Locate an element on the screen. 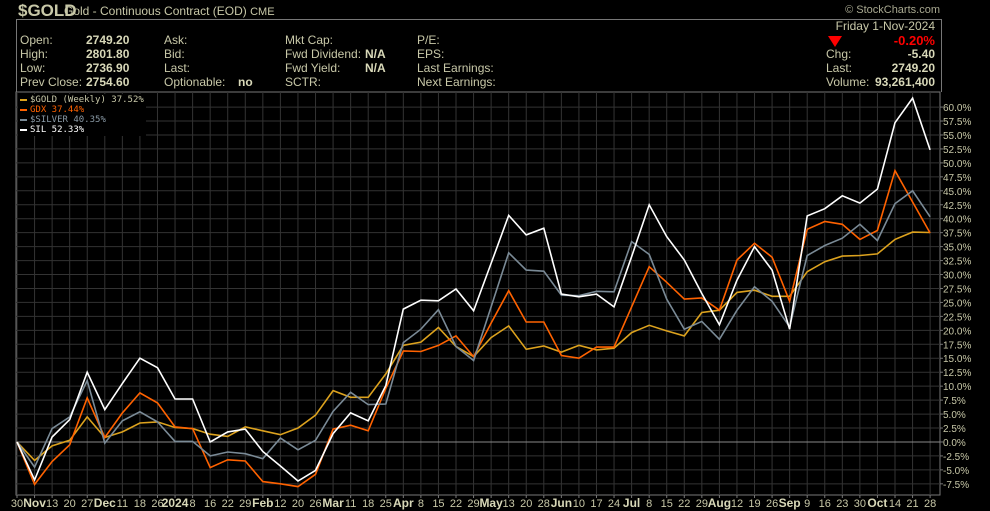 Image resolution: width=990 pixels, height=511 pixels. quote-date: Friday 1-Nov-2024 is located at coordinates (885, 26).